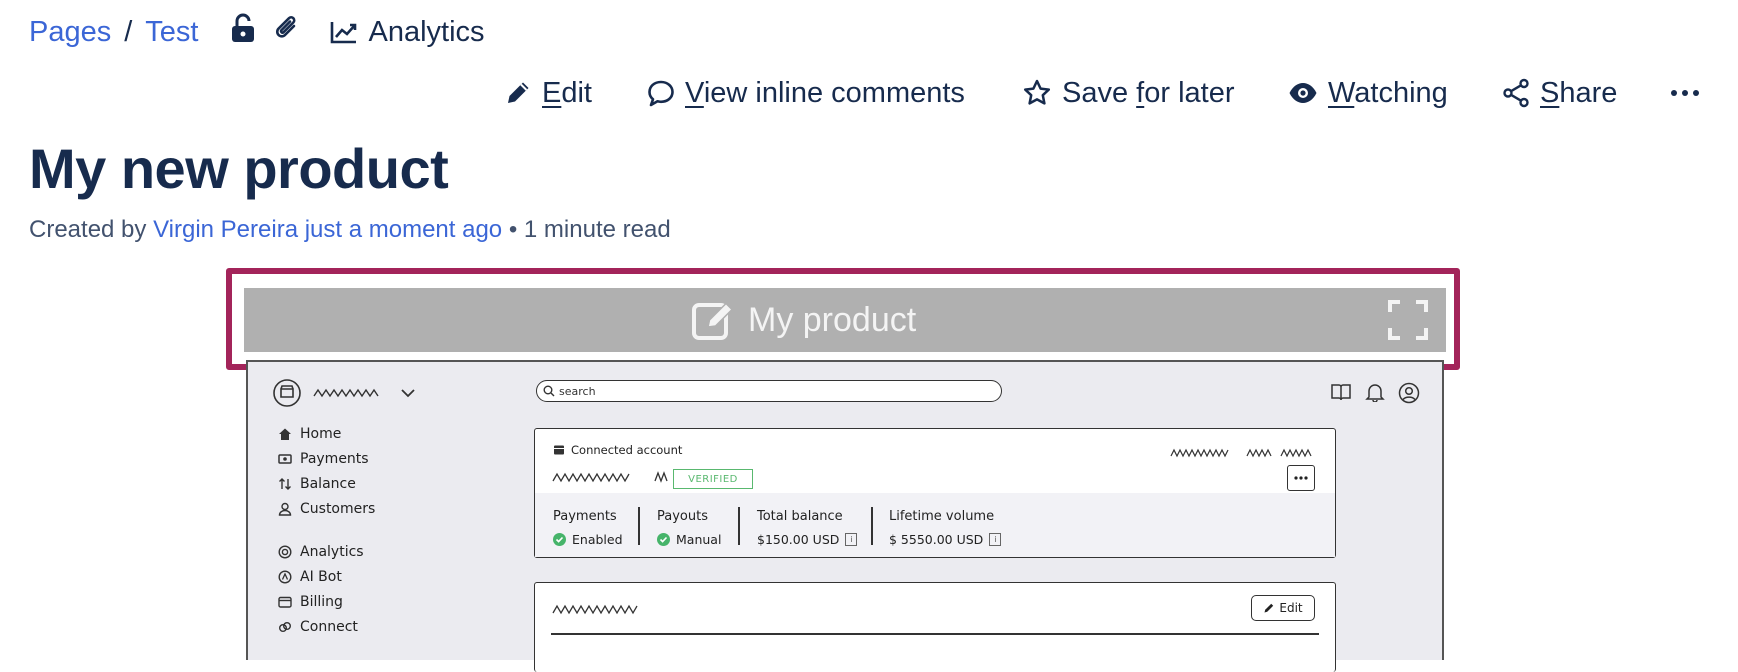 This screenshot has width=1738, height=672. Describe the element at coordinates (285, 627) in the screenshot. I see `link-icon` at that location.